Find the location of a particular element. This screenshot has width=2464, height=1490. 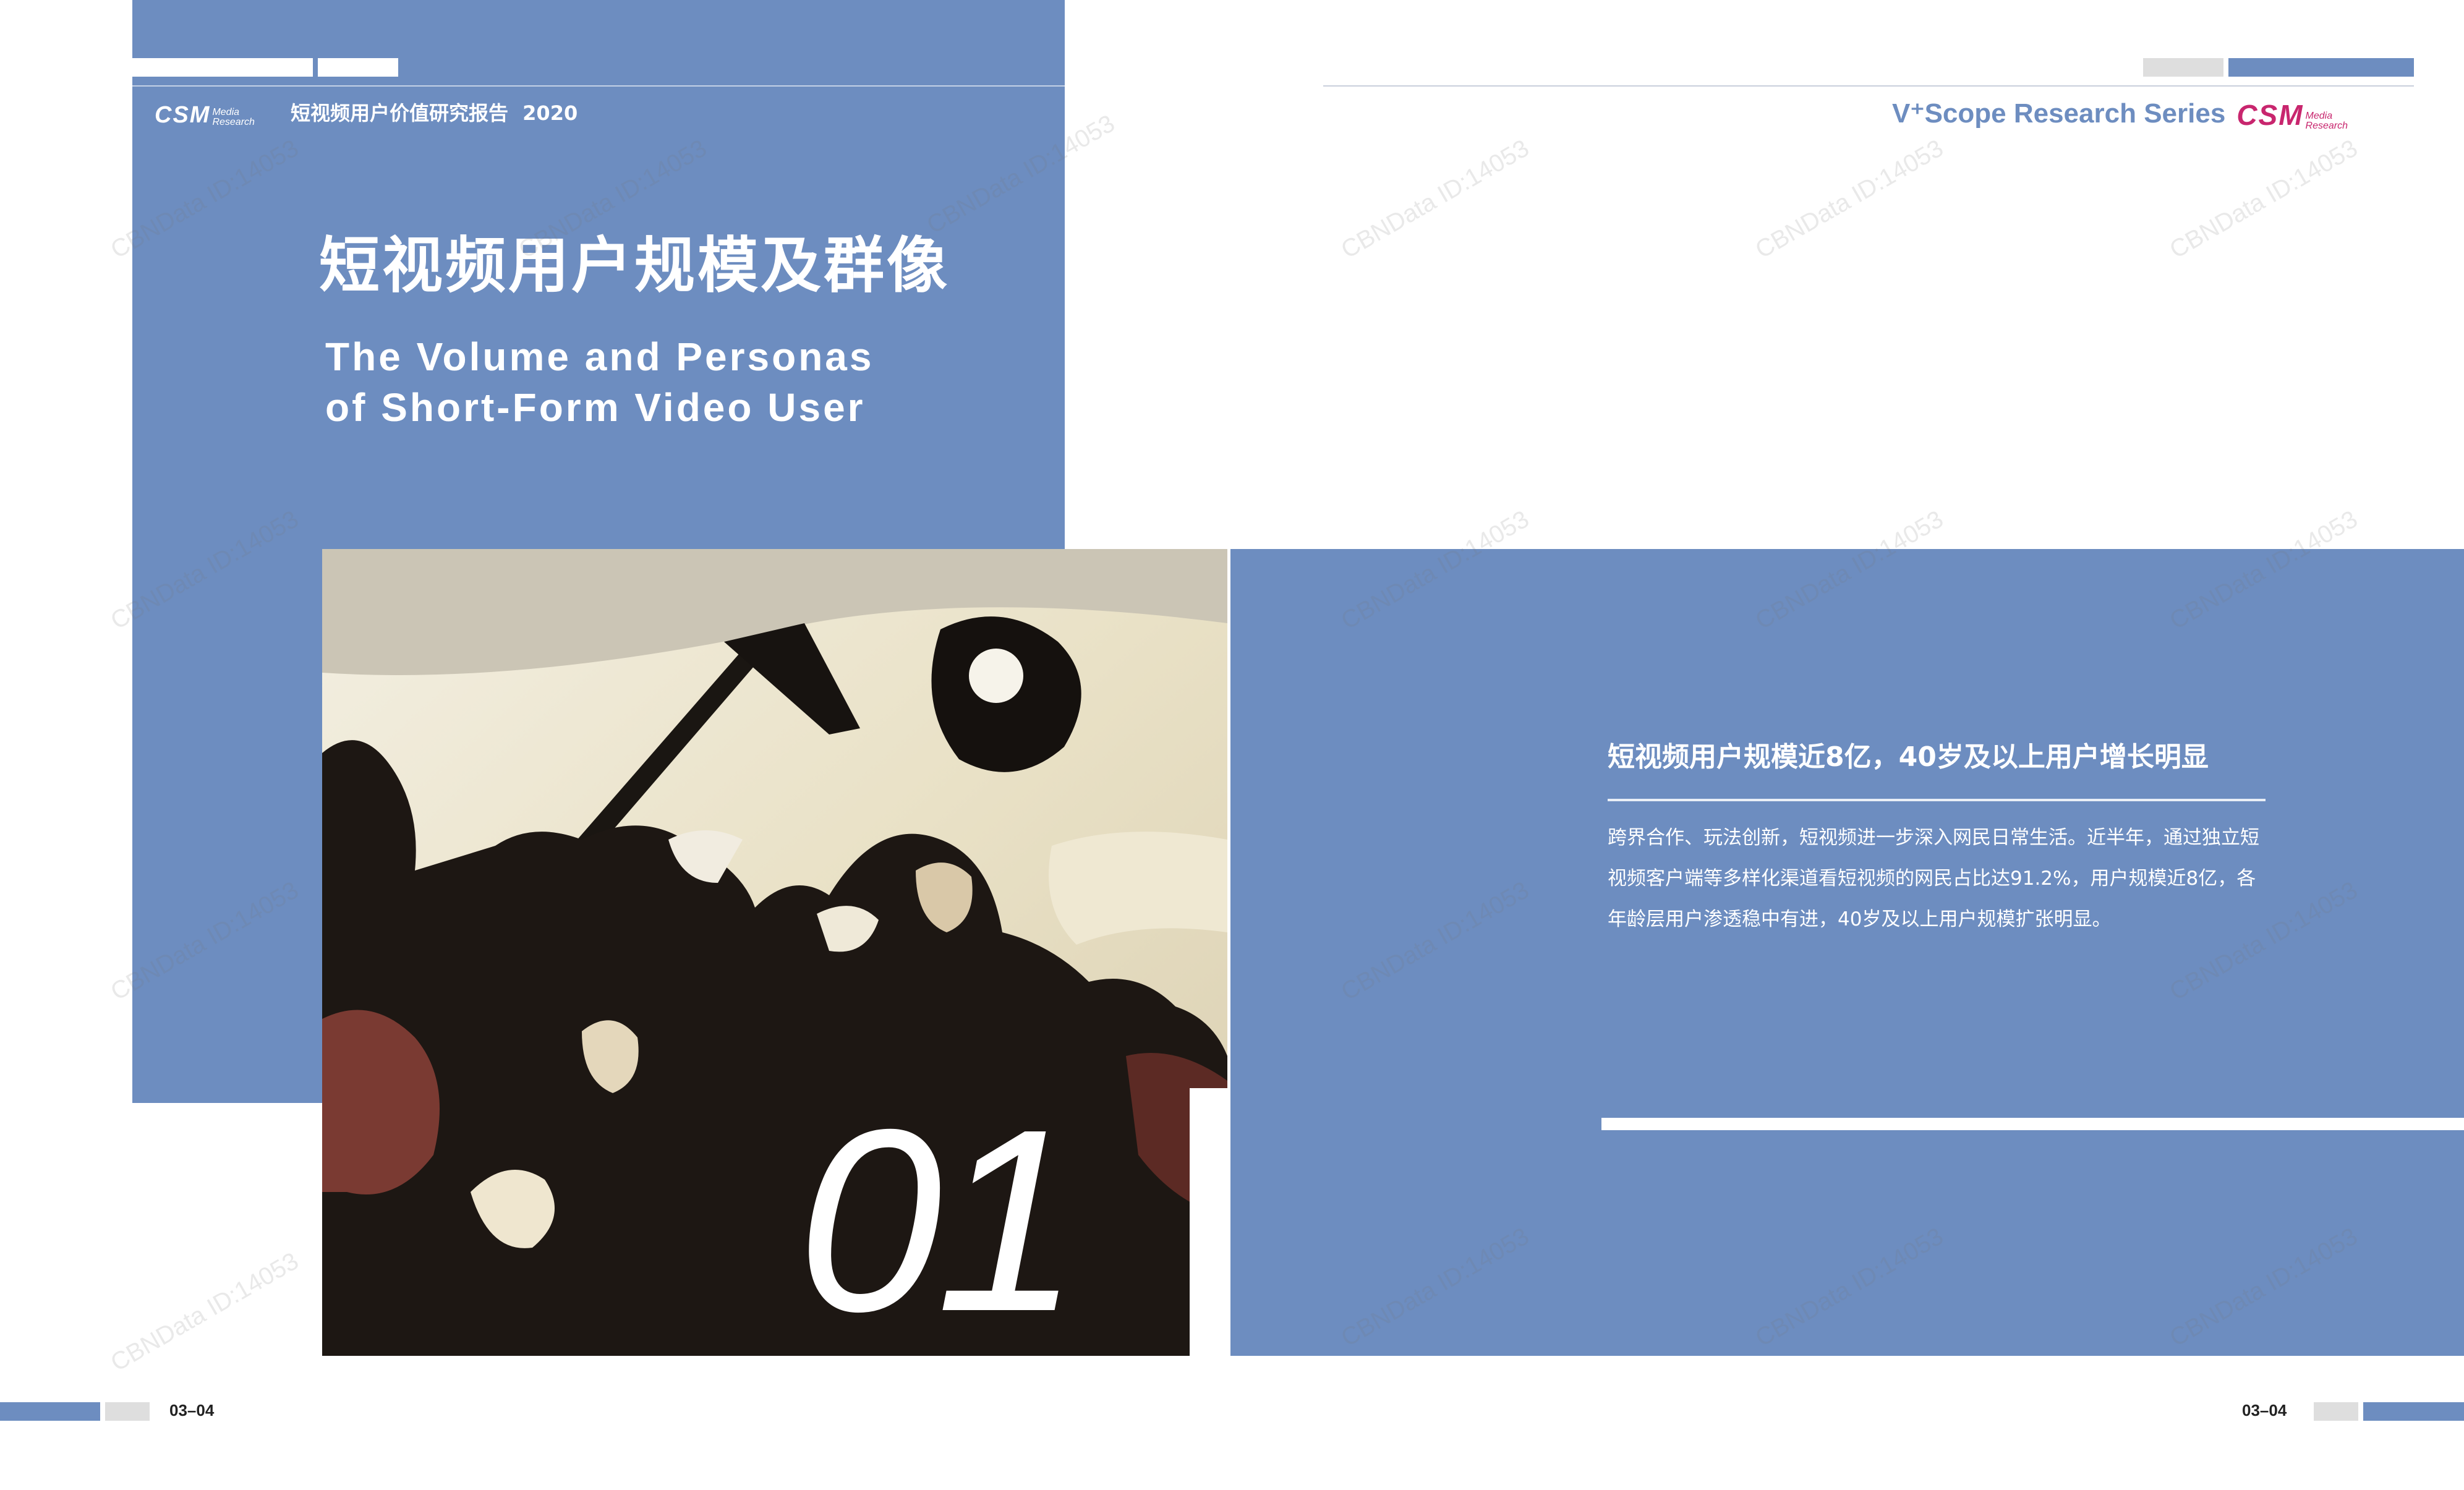

series-text: V⁺Scope Research Series is located at coordinates (2059, 114).